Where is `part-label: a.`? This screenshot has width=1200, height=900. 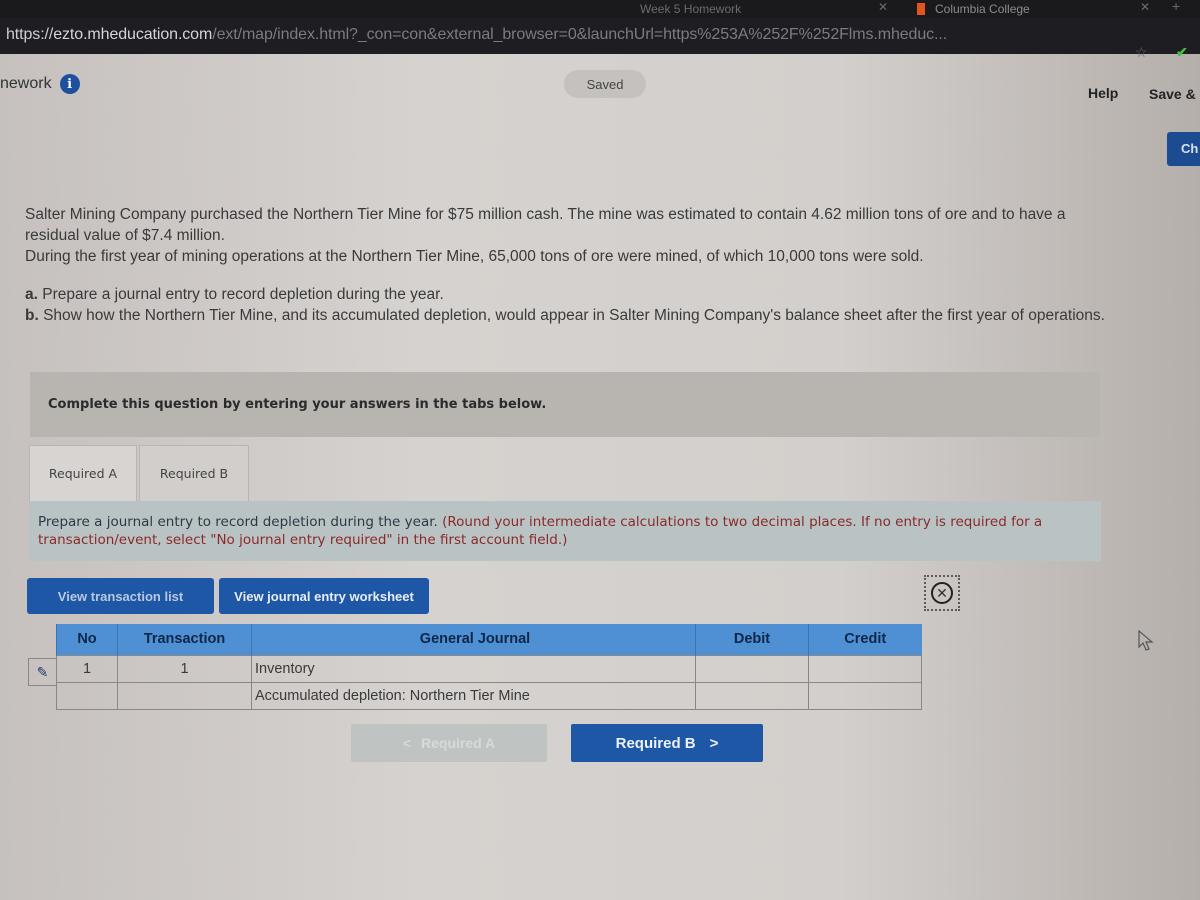 part-label: a. is located at coordinates (31, 294).